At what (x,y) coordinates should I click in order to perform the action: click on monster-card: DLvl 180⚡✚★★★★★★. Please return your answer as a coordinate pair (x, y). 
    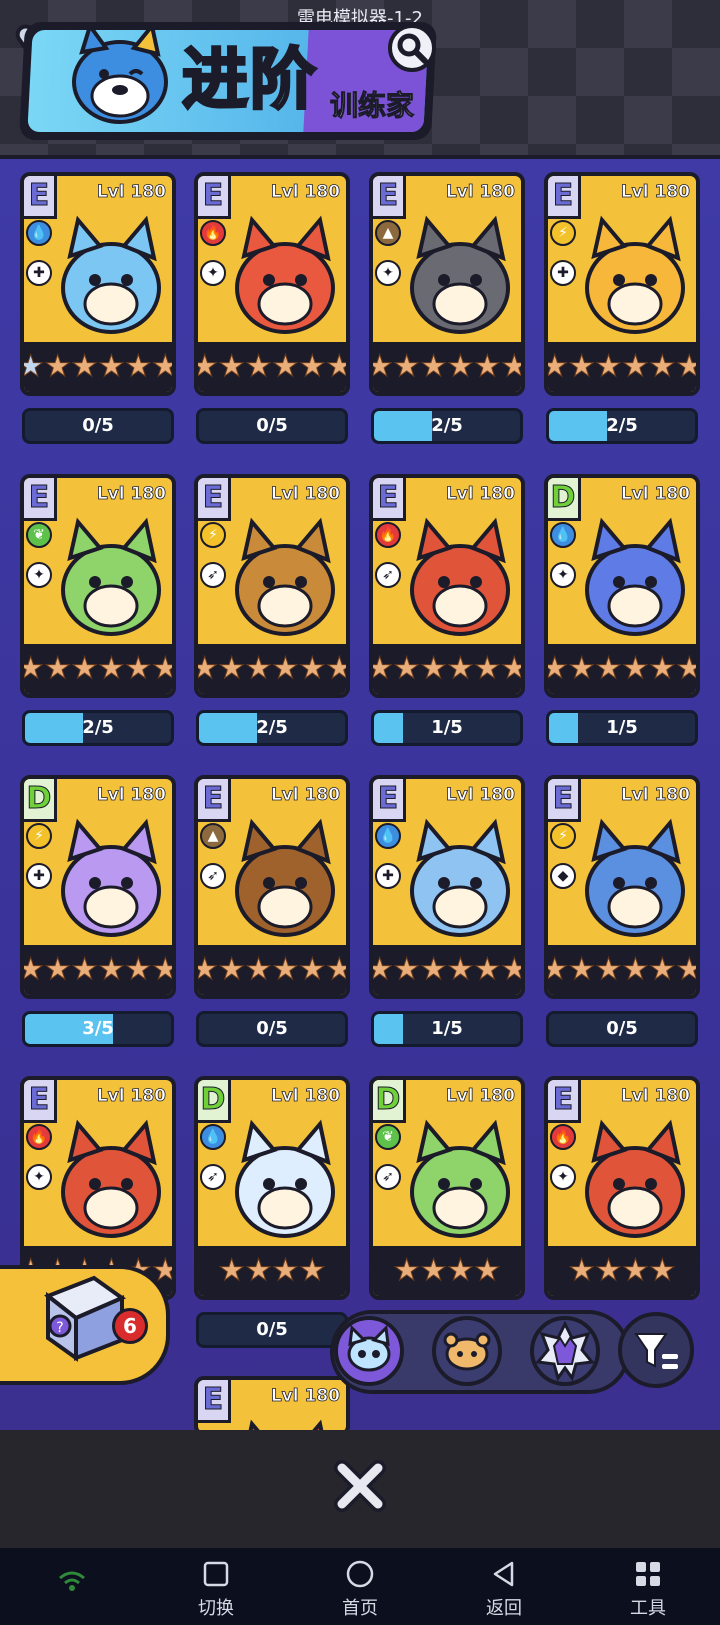
    Looking at the image, I should click on (98, 887).